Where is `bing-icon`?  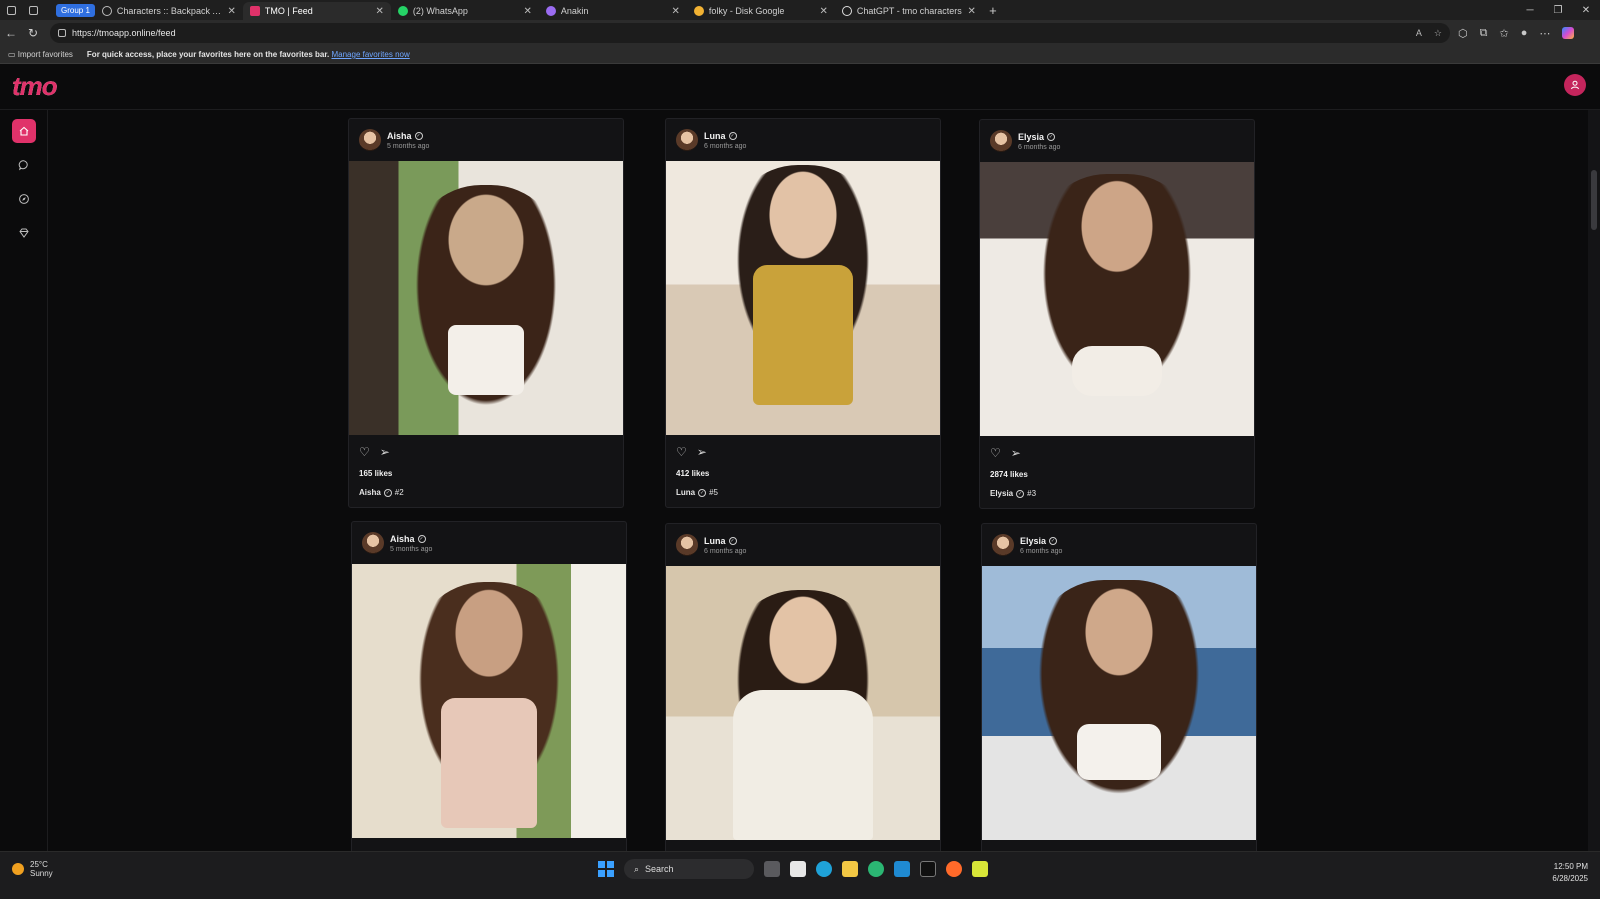 bing-icon is located at coordinates (824, 869).